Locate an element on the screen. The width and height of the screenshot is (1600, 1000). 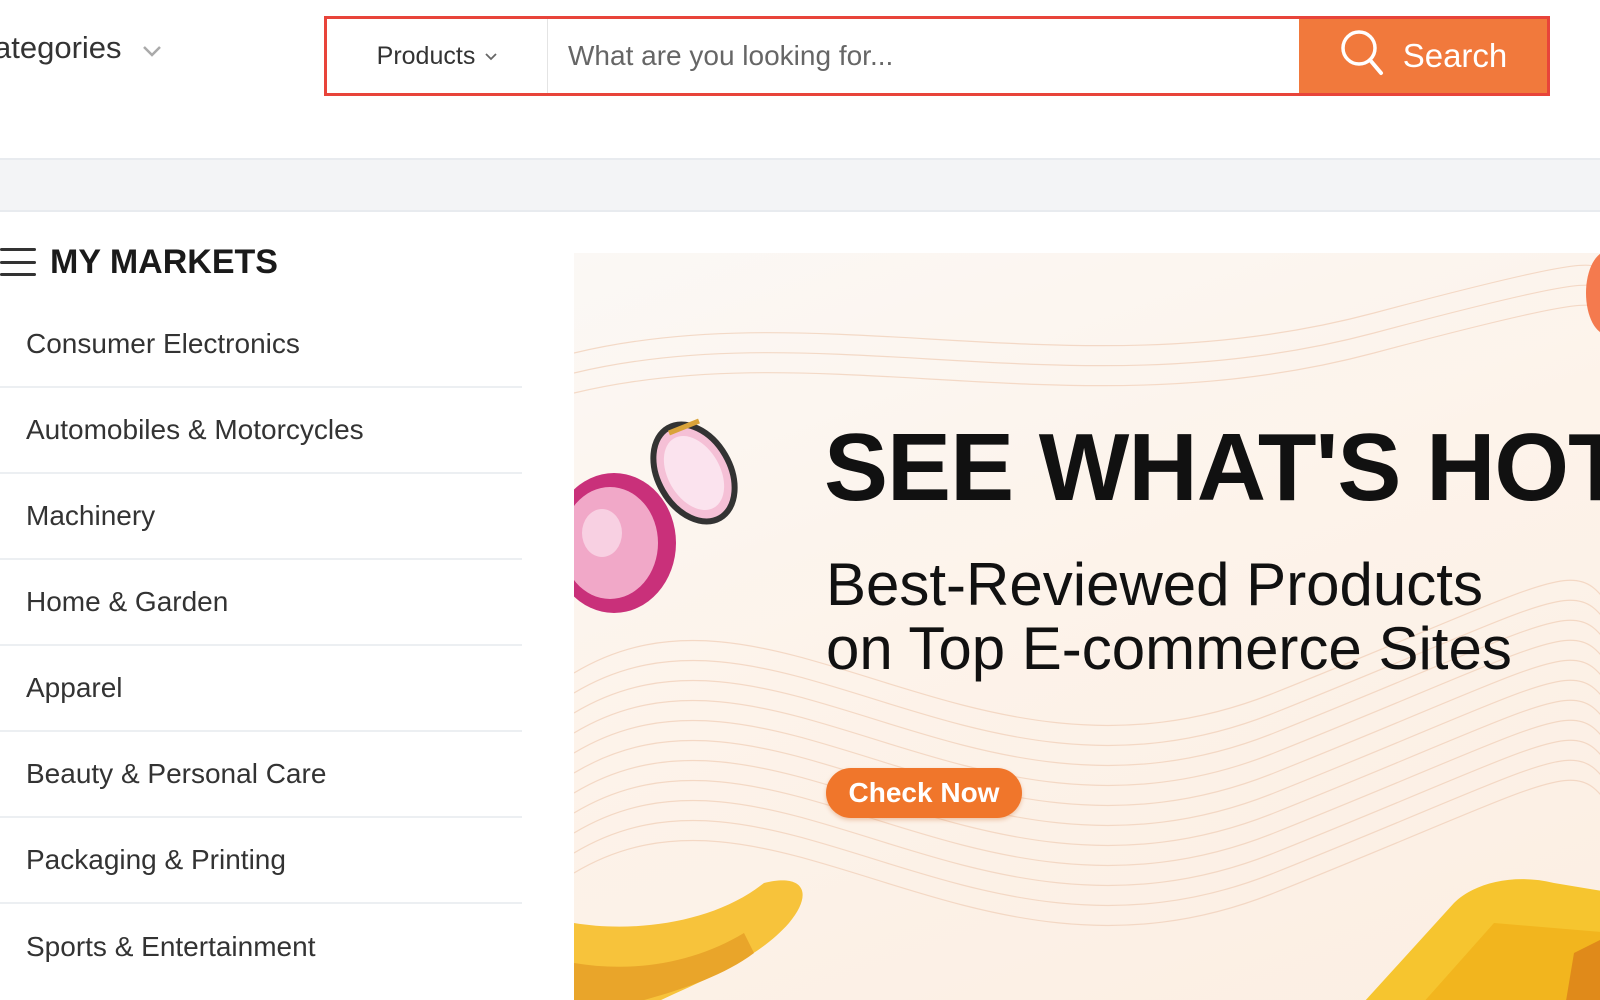
categories-label: ategories is located at coordinates (61, 47).